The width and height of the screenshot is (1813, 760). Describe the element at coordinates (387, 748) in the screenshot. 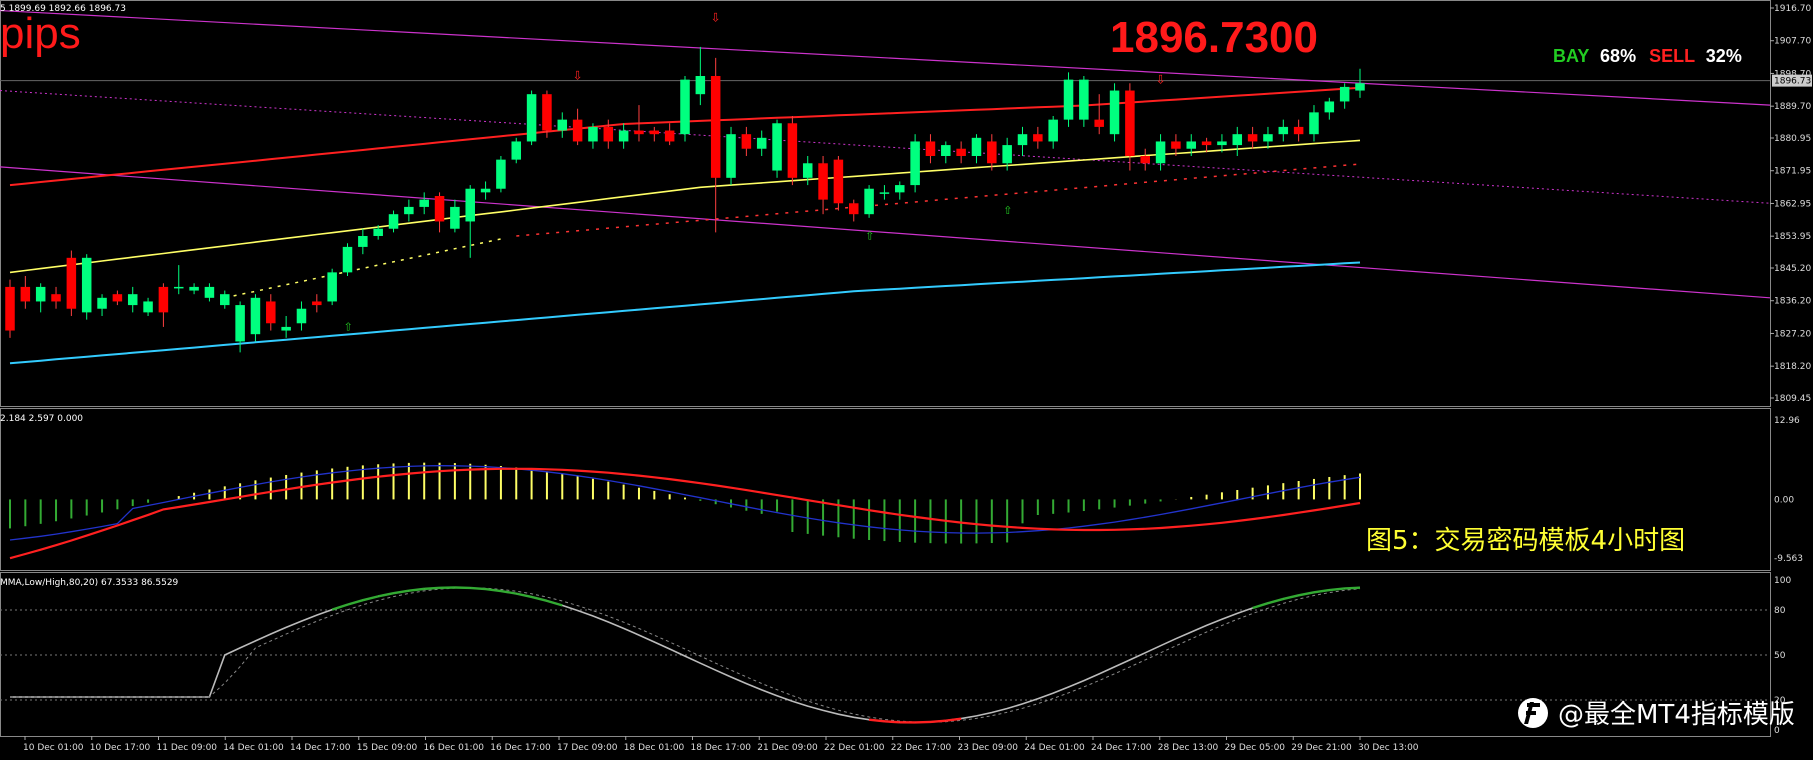

I see `time-tick-label: 15 Dec 09:00` at that location.